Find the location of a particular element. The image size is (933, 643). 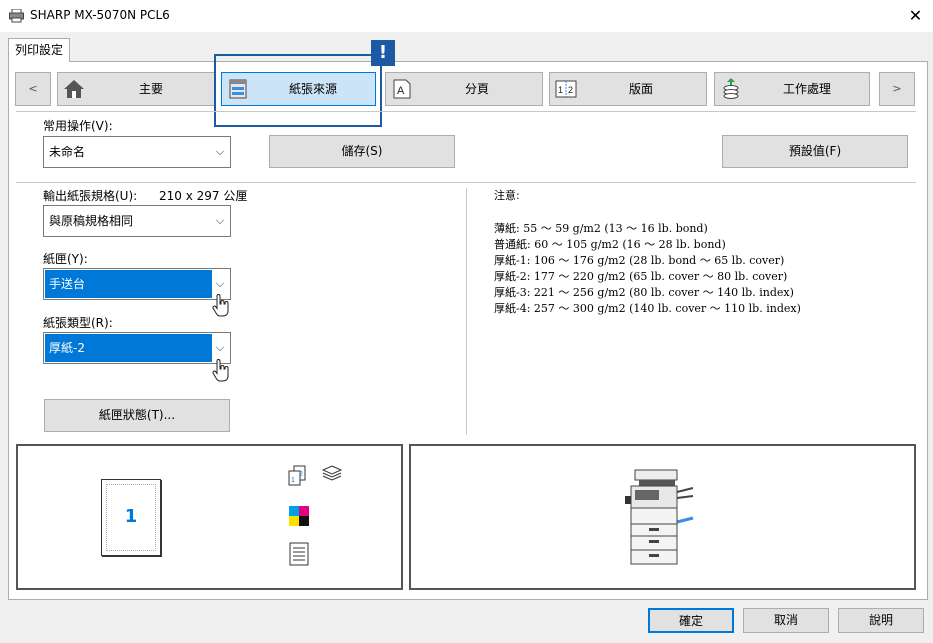

help-button: 說明 is located at coordinates (881, 620).